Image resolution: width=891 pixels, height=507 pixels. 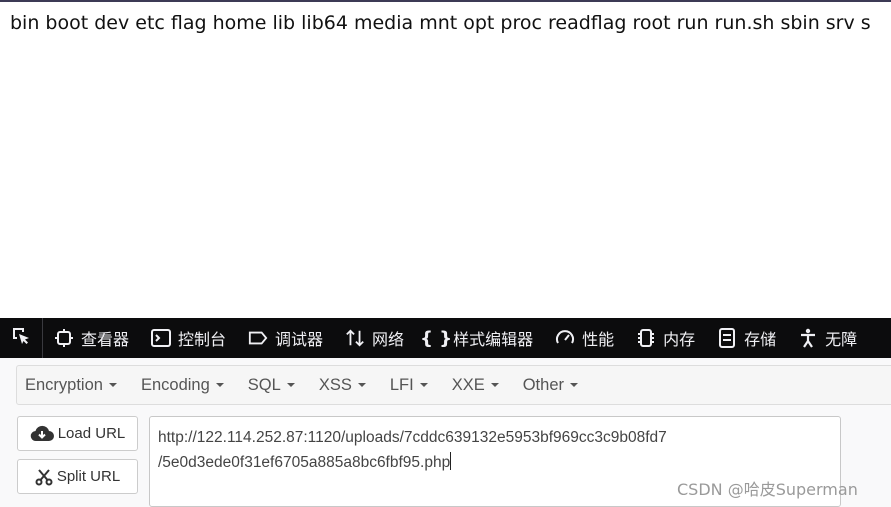 I want to click on tab-label: 调试器, so click(x=299, y=339).